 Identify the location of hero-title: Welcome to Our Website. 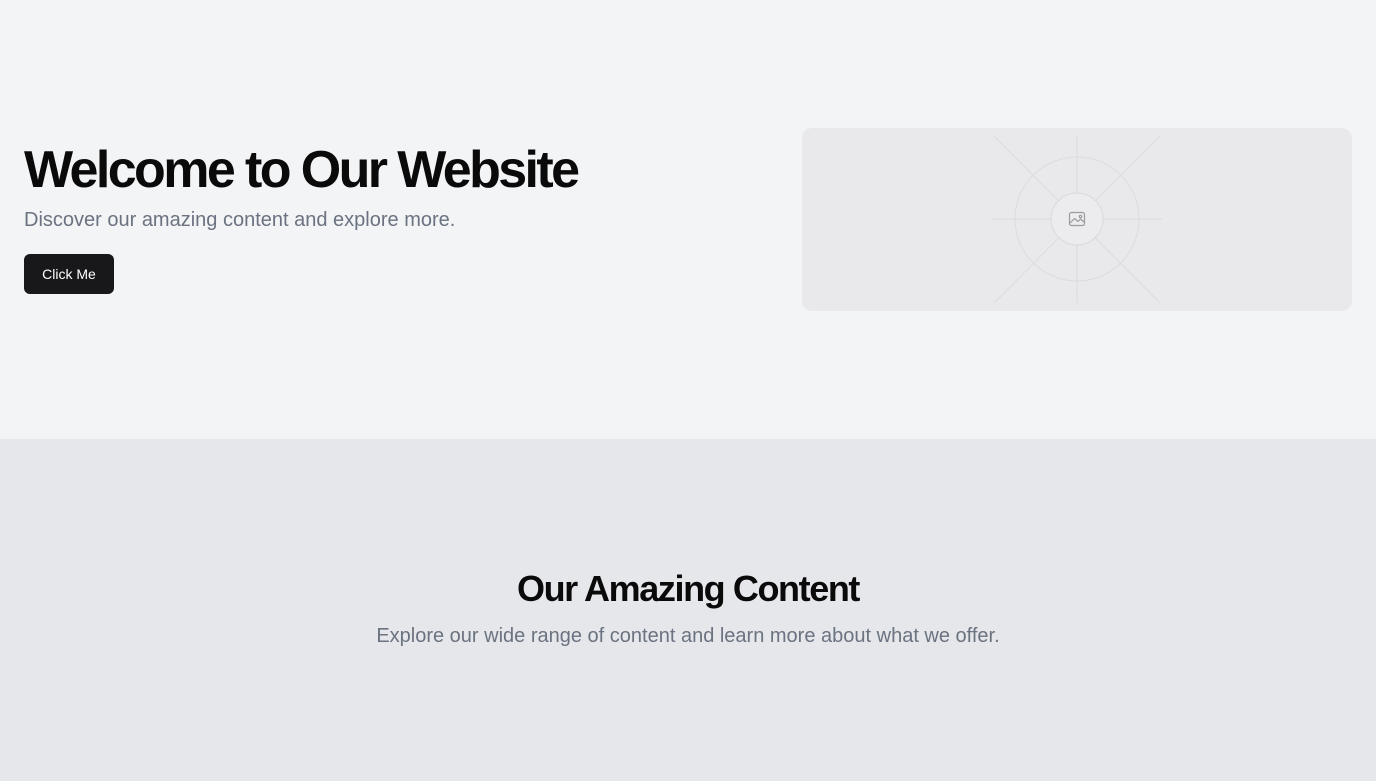
(302, 170).